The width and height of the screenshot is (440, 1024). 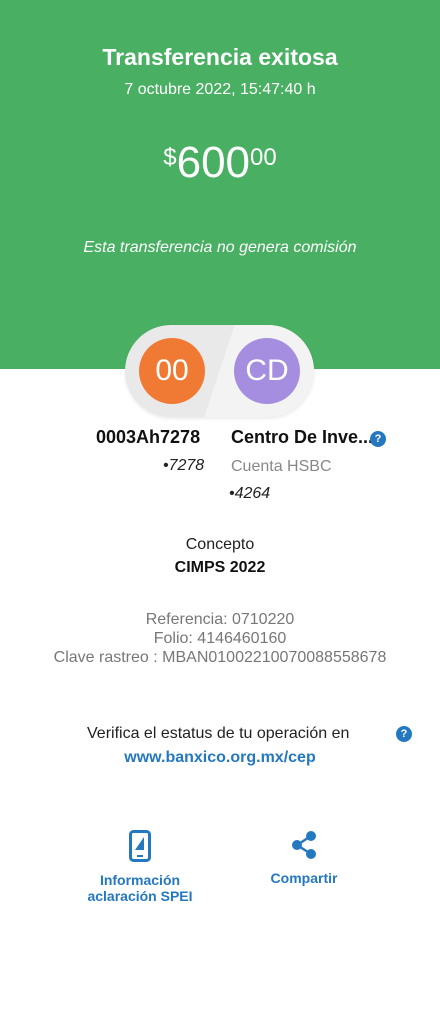 What do you see at coordinates (140, 867) in the screenshot?
I see `spei-info-button: Información aclaración SPEI` at bounding box center [140, 867].